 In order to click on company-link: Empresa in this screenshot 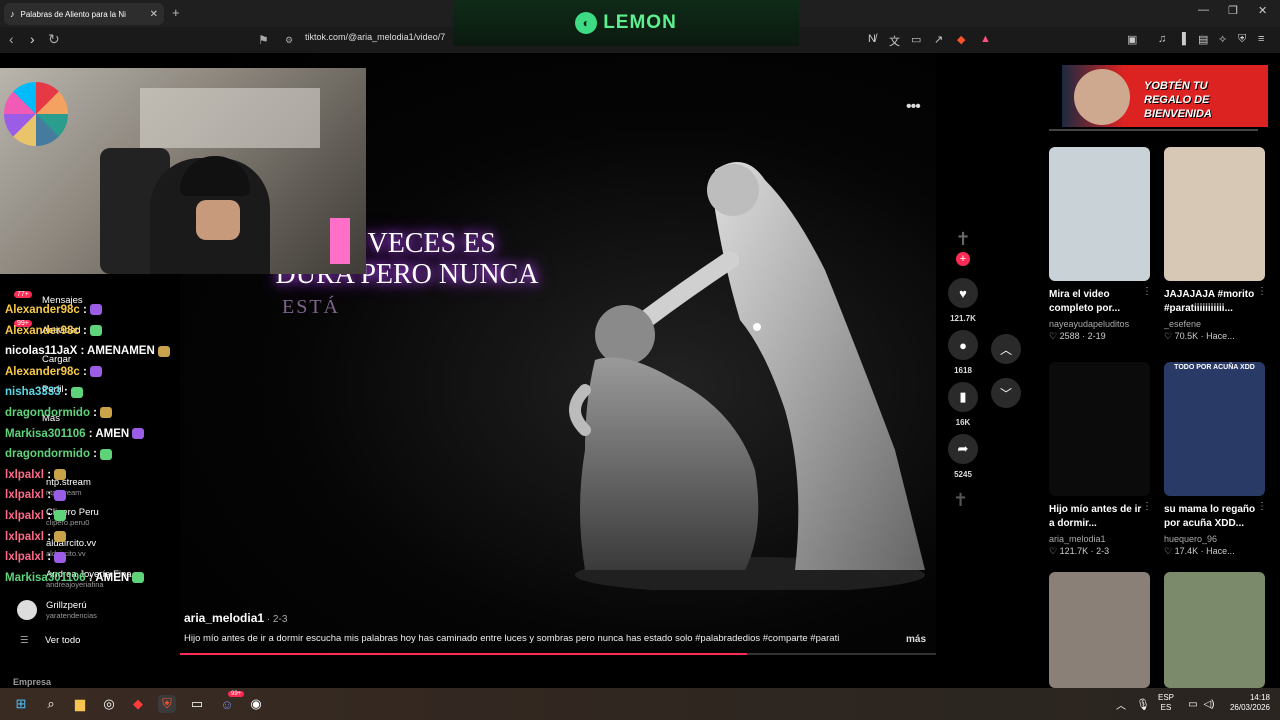, I will do `click(32, 682)`.